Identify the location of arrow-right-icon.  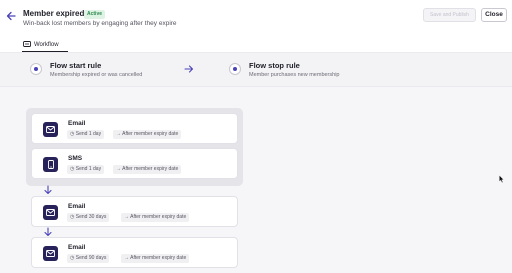
(189, 70).